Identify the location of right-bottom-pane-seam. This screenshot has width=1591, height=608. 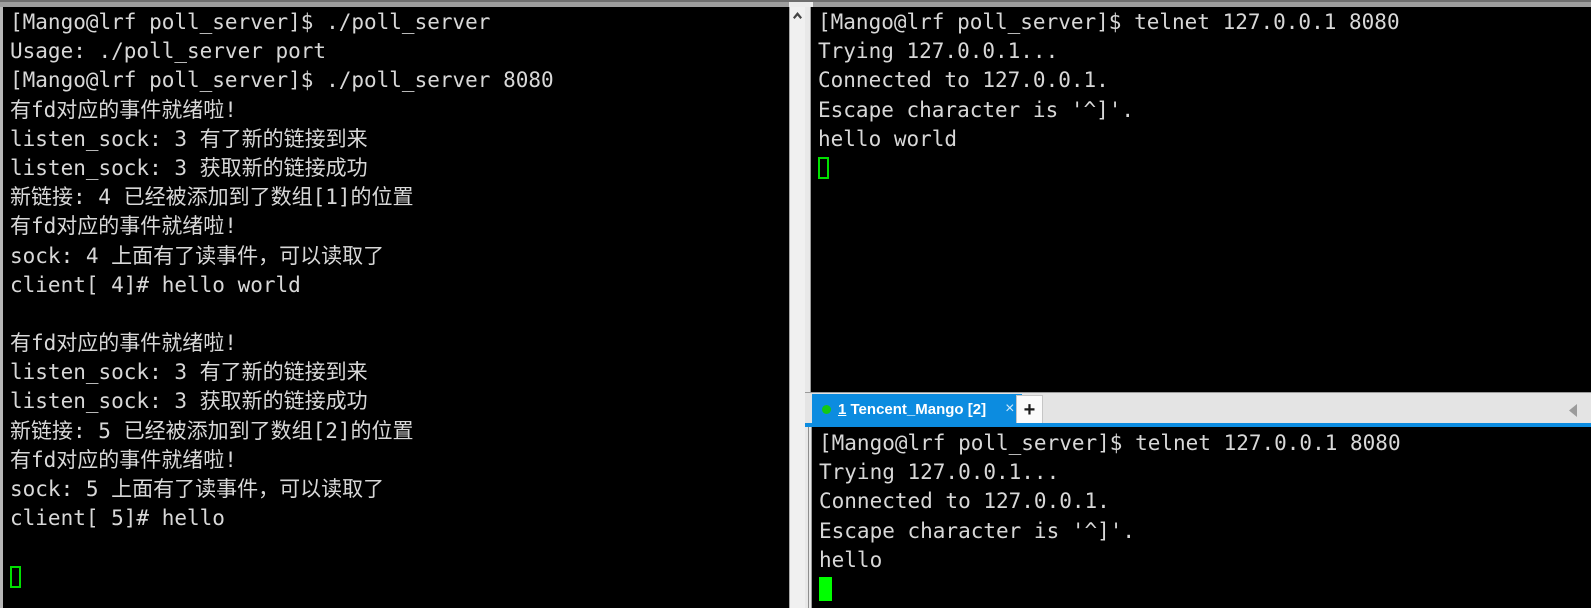
(808, 517).